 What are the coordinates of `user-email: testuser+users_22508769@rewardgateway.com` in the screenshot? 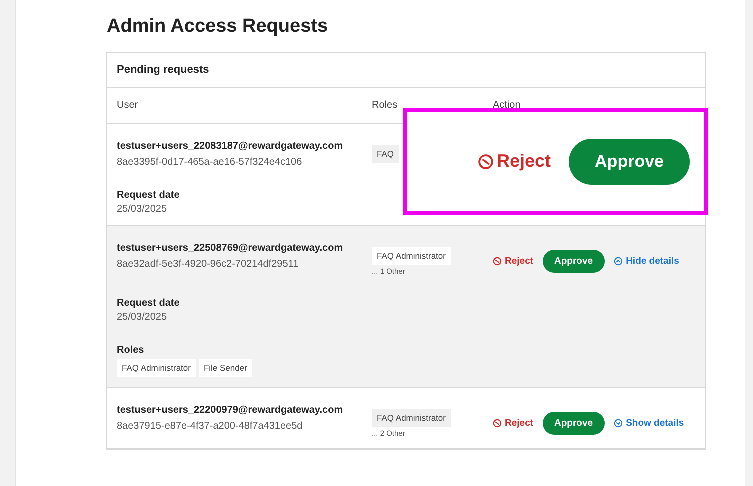 It's located at (230, 249).